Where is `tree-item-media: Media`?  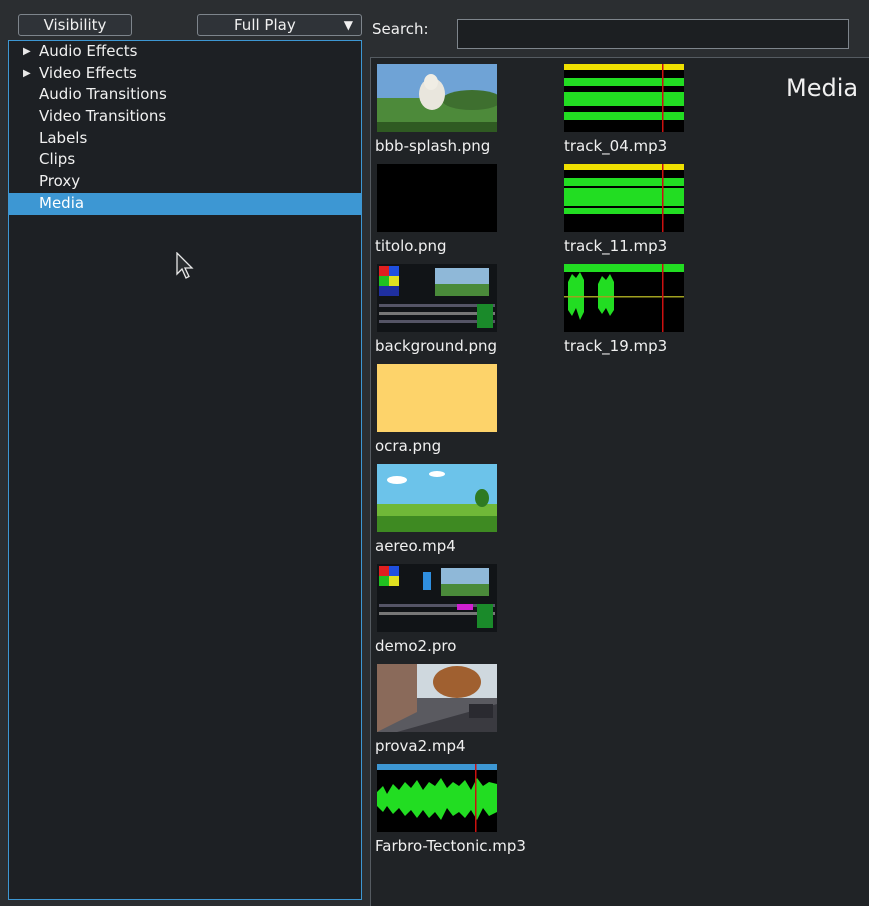
tree-item-media: Media is located at coordinates (185, 203).